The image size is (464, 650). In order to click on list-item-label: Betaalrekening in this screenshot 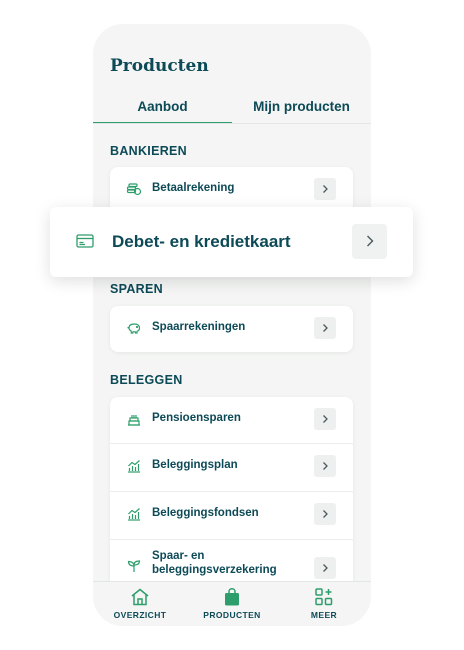, I will do `click(193, 188)`.